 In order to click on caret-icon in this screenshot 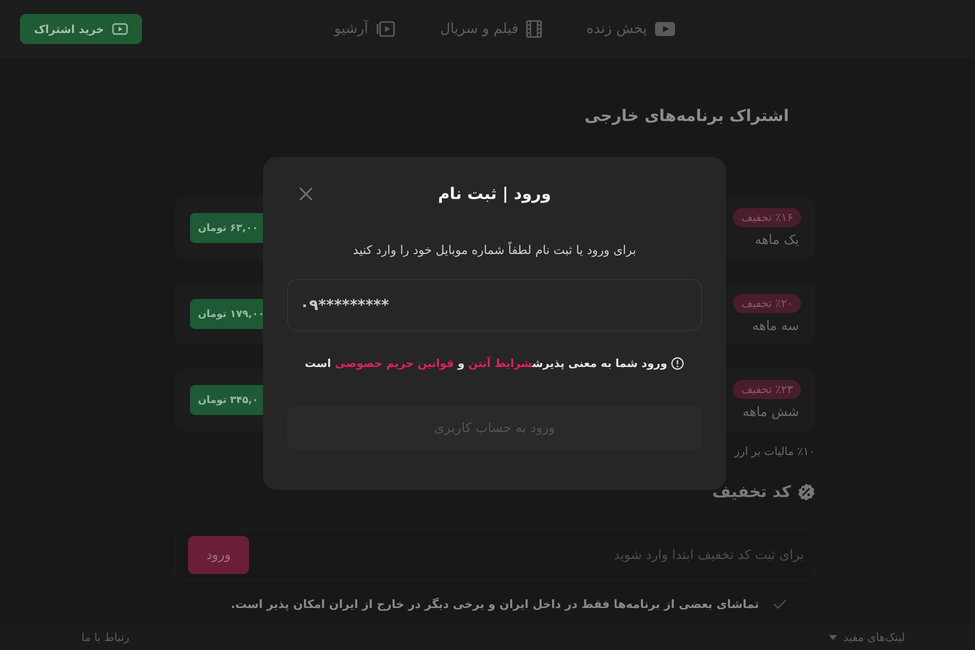, I will do `click(833, 637)`.